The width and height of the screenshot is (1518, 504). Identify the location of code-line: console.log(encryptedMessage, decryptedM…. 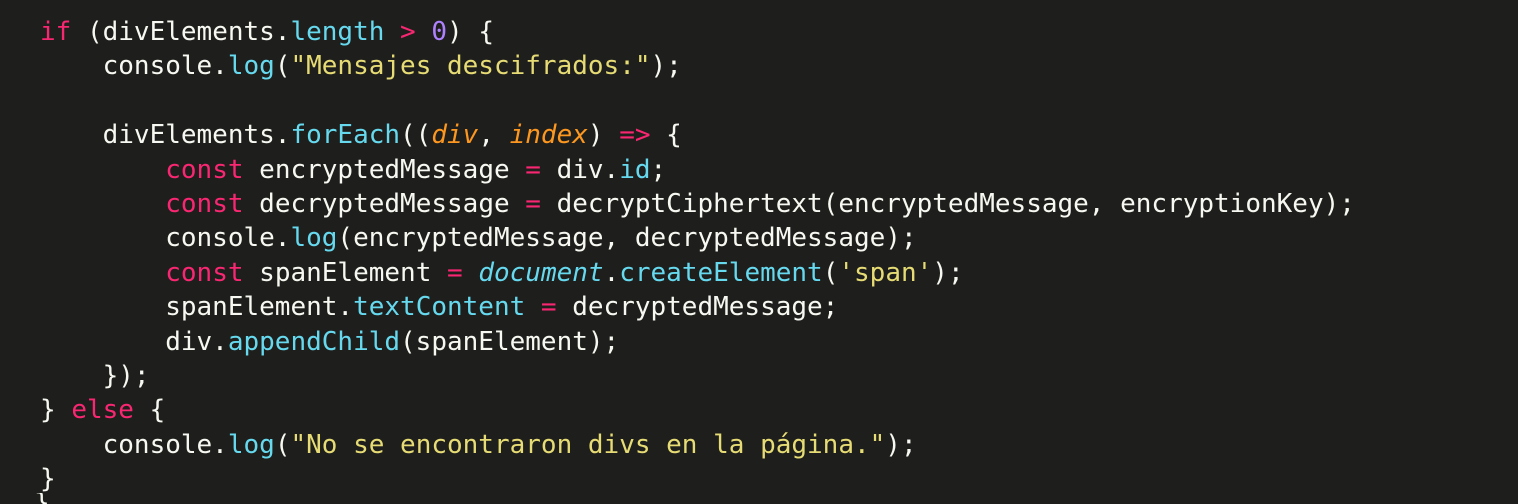
(697, 238).